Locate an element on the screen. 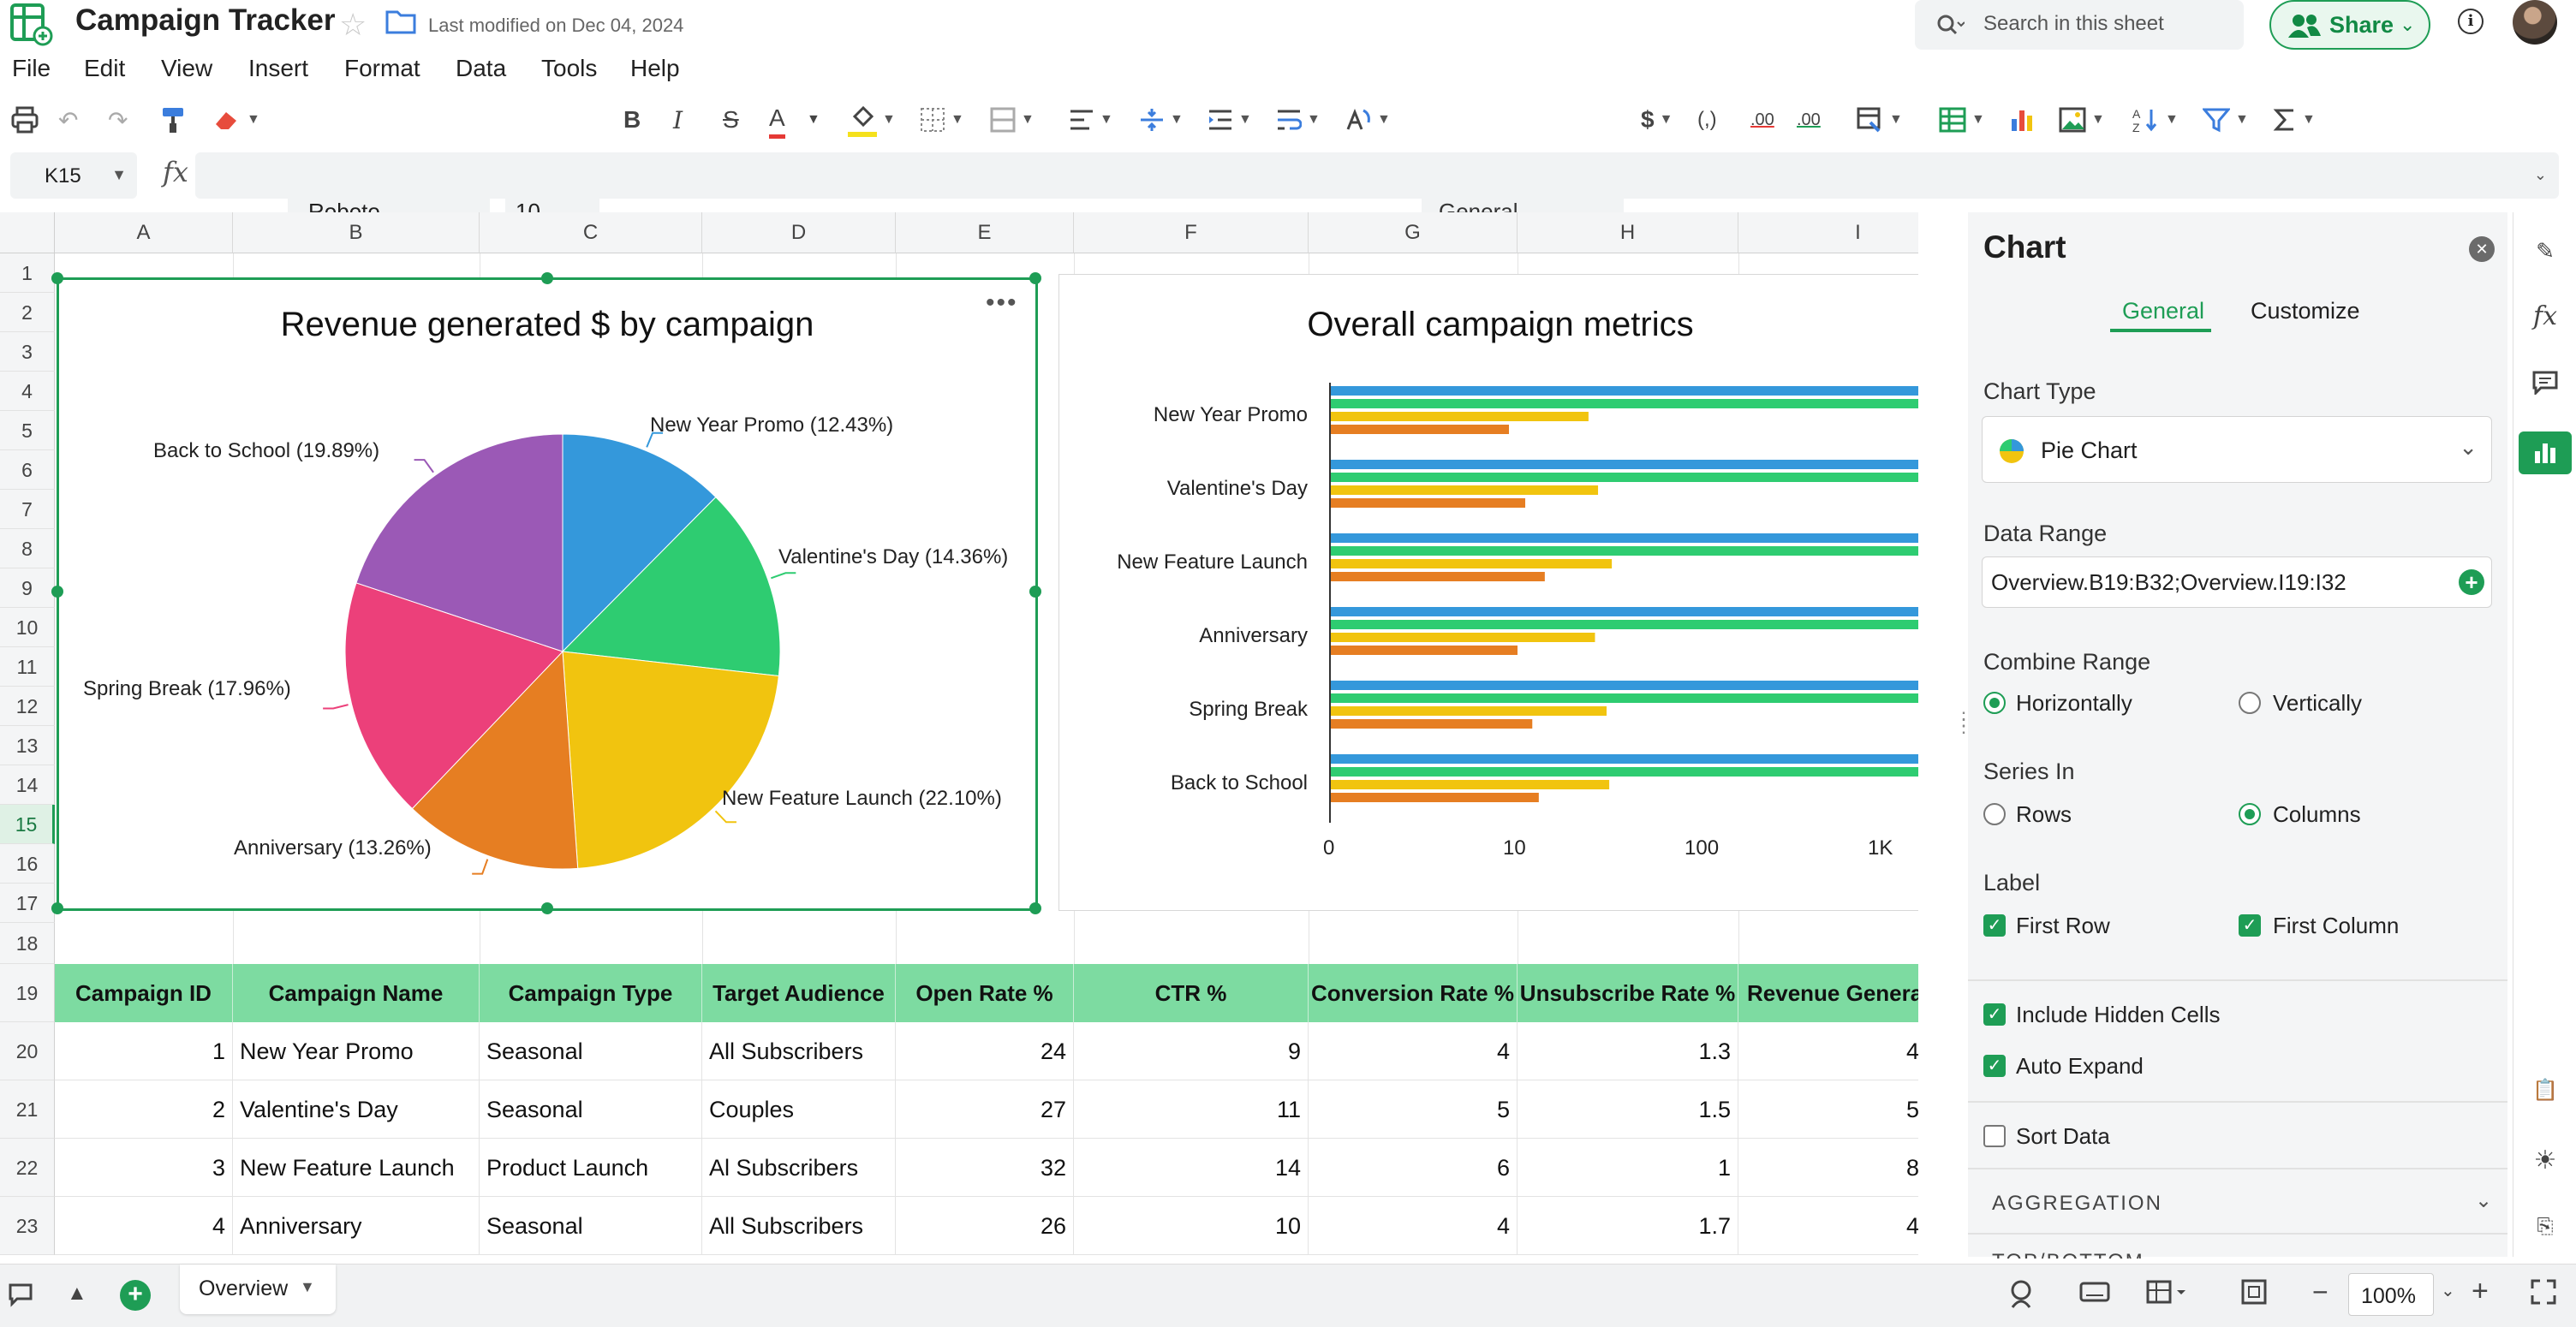 The image size is (2576, 1327). align-left-icon: ▼ is located at coordinates (1091, 120).